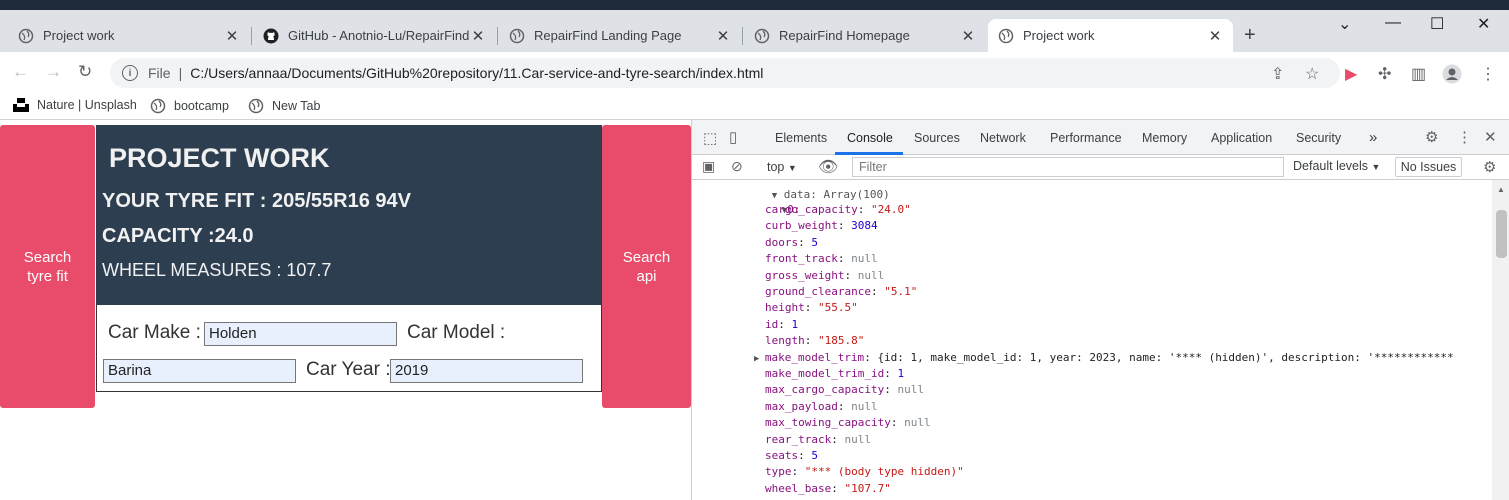  What do you see at coordinates (901, 373) in the screenshot?
I see `property-value: 1` at bounding box center [901, 373].